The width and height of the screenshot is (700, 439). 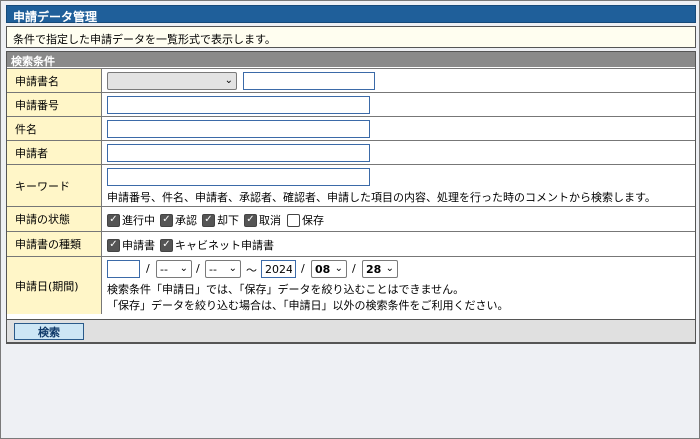 I want to click on form-type-checkbox-cabinet: ✓ キャビネット申請書, so click(x=217, y=245).